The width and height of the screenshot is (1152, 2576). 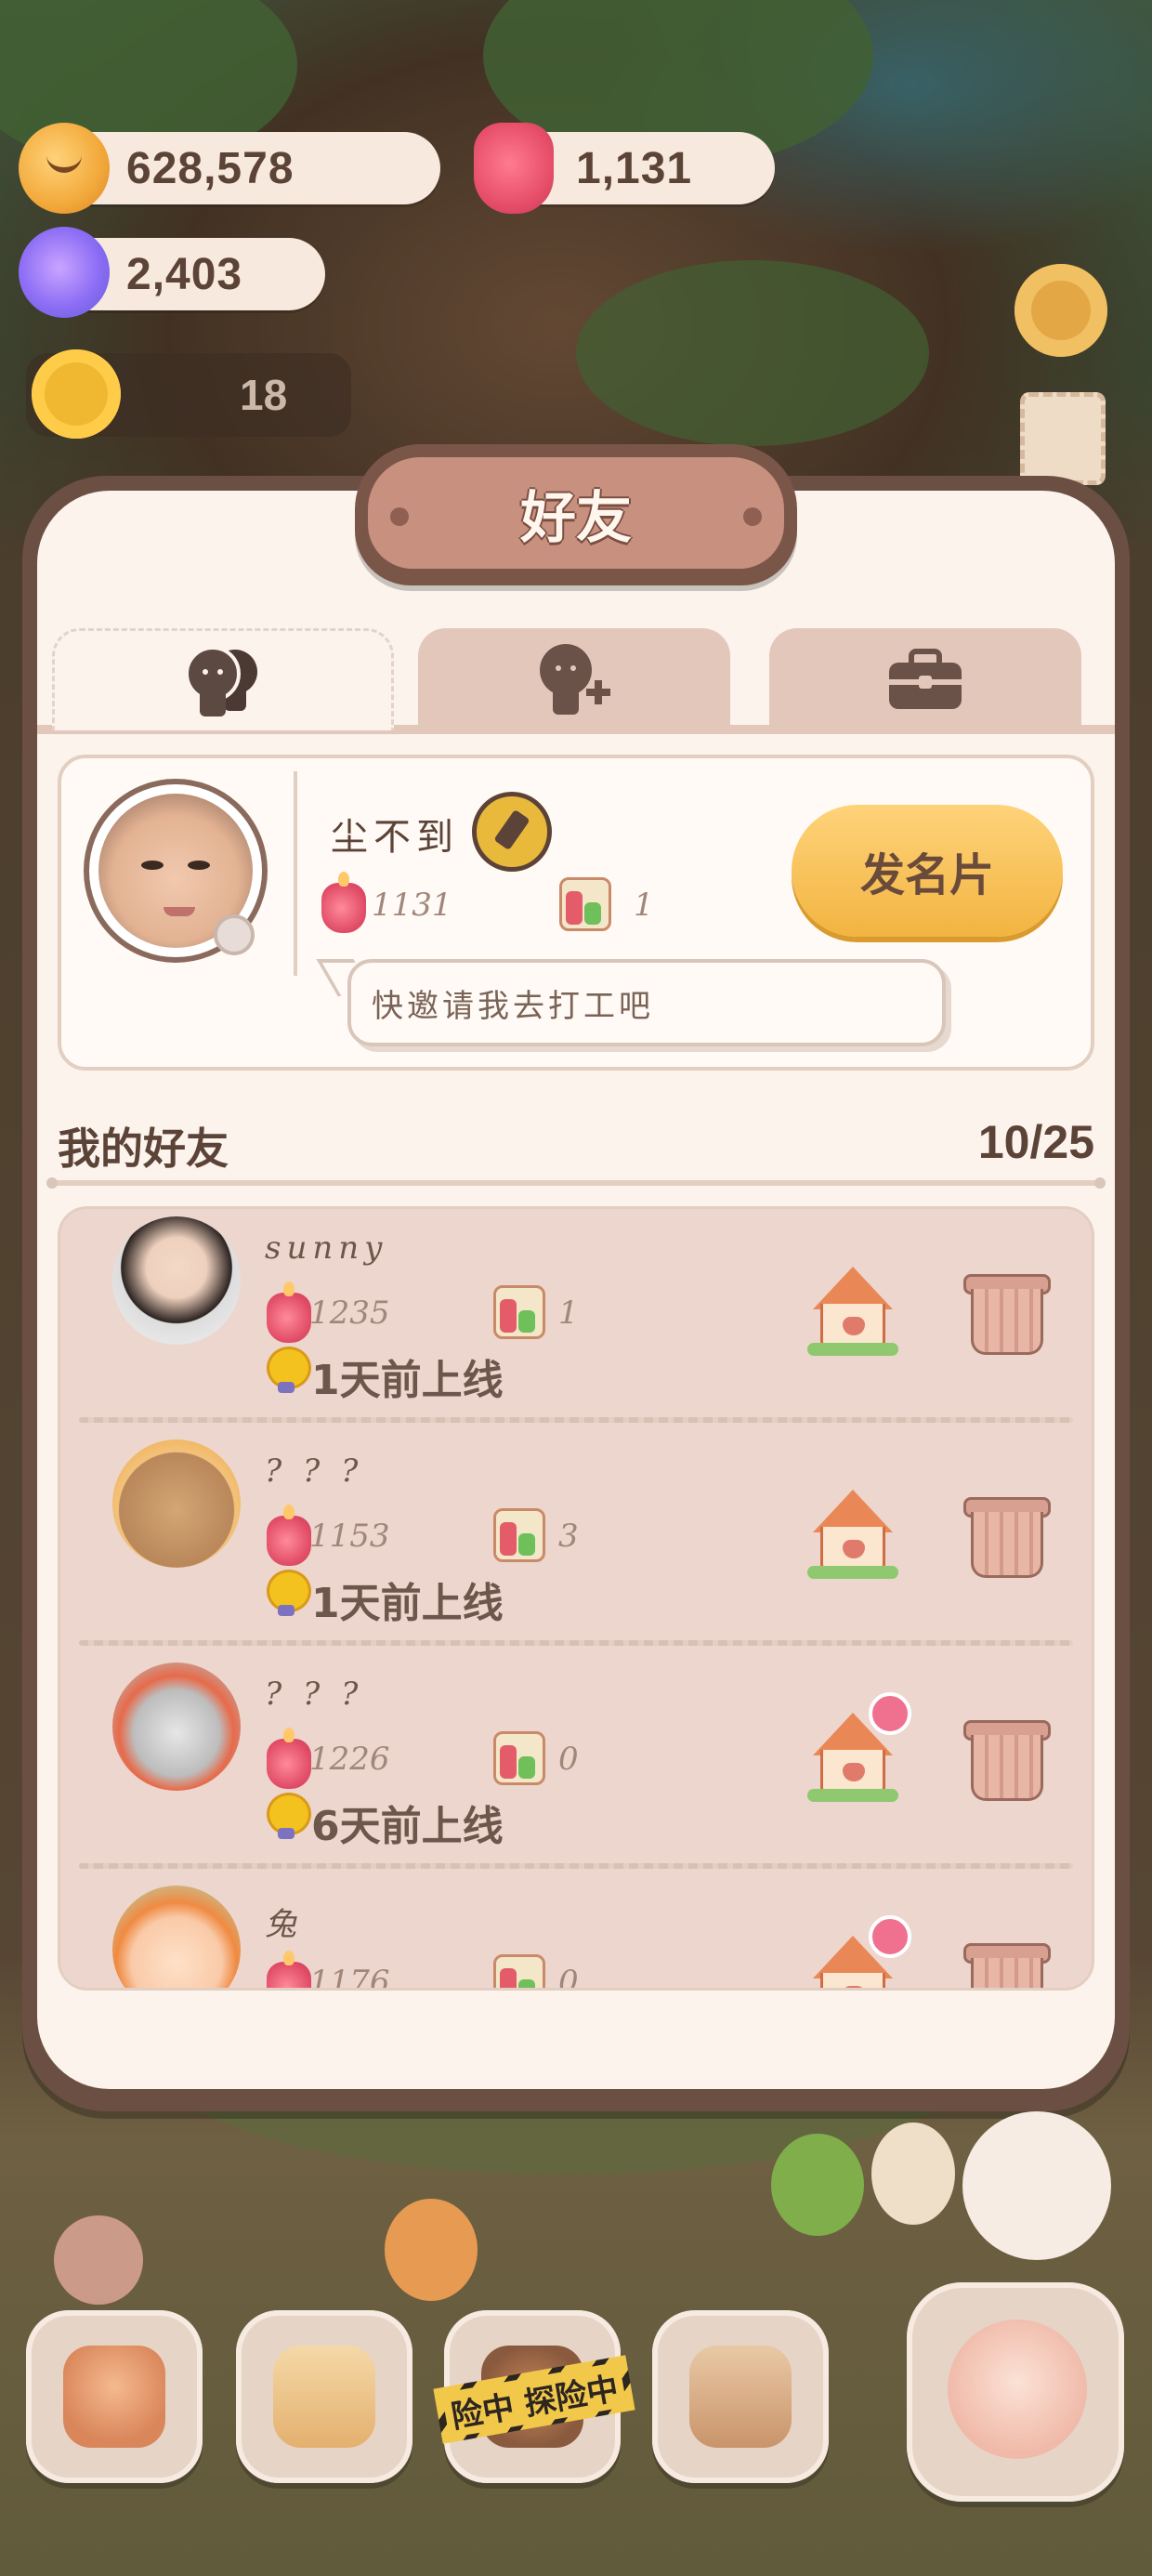 I want to click on nav-shop-button, so click(x=740, y=2396).